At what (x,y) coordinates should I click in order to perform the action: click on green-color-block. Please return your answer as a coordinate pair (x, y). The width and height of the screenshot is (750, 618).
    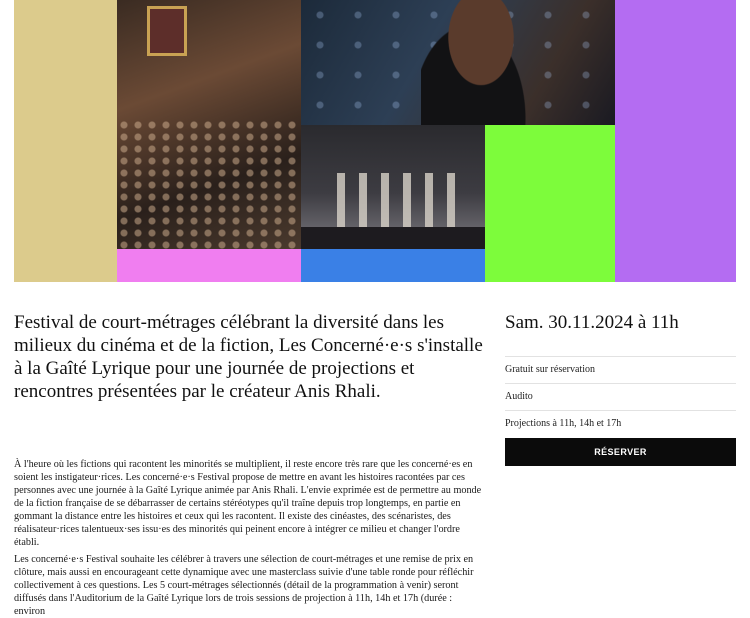
    Looking at the image, I should click on (550, 203).